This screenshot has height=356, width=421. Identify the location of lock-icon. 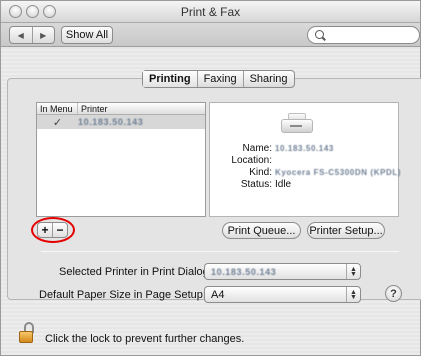
(28, 333).